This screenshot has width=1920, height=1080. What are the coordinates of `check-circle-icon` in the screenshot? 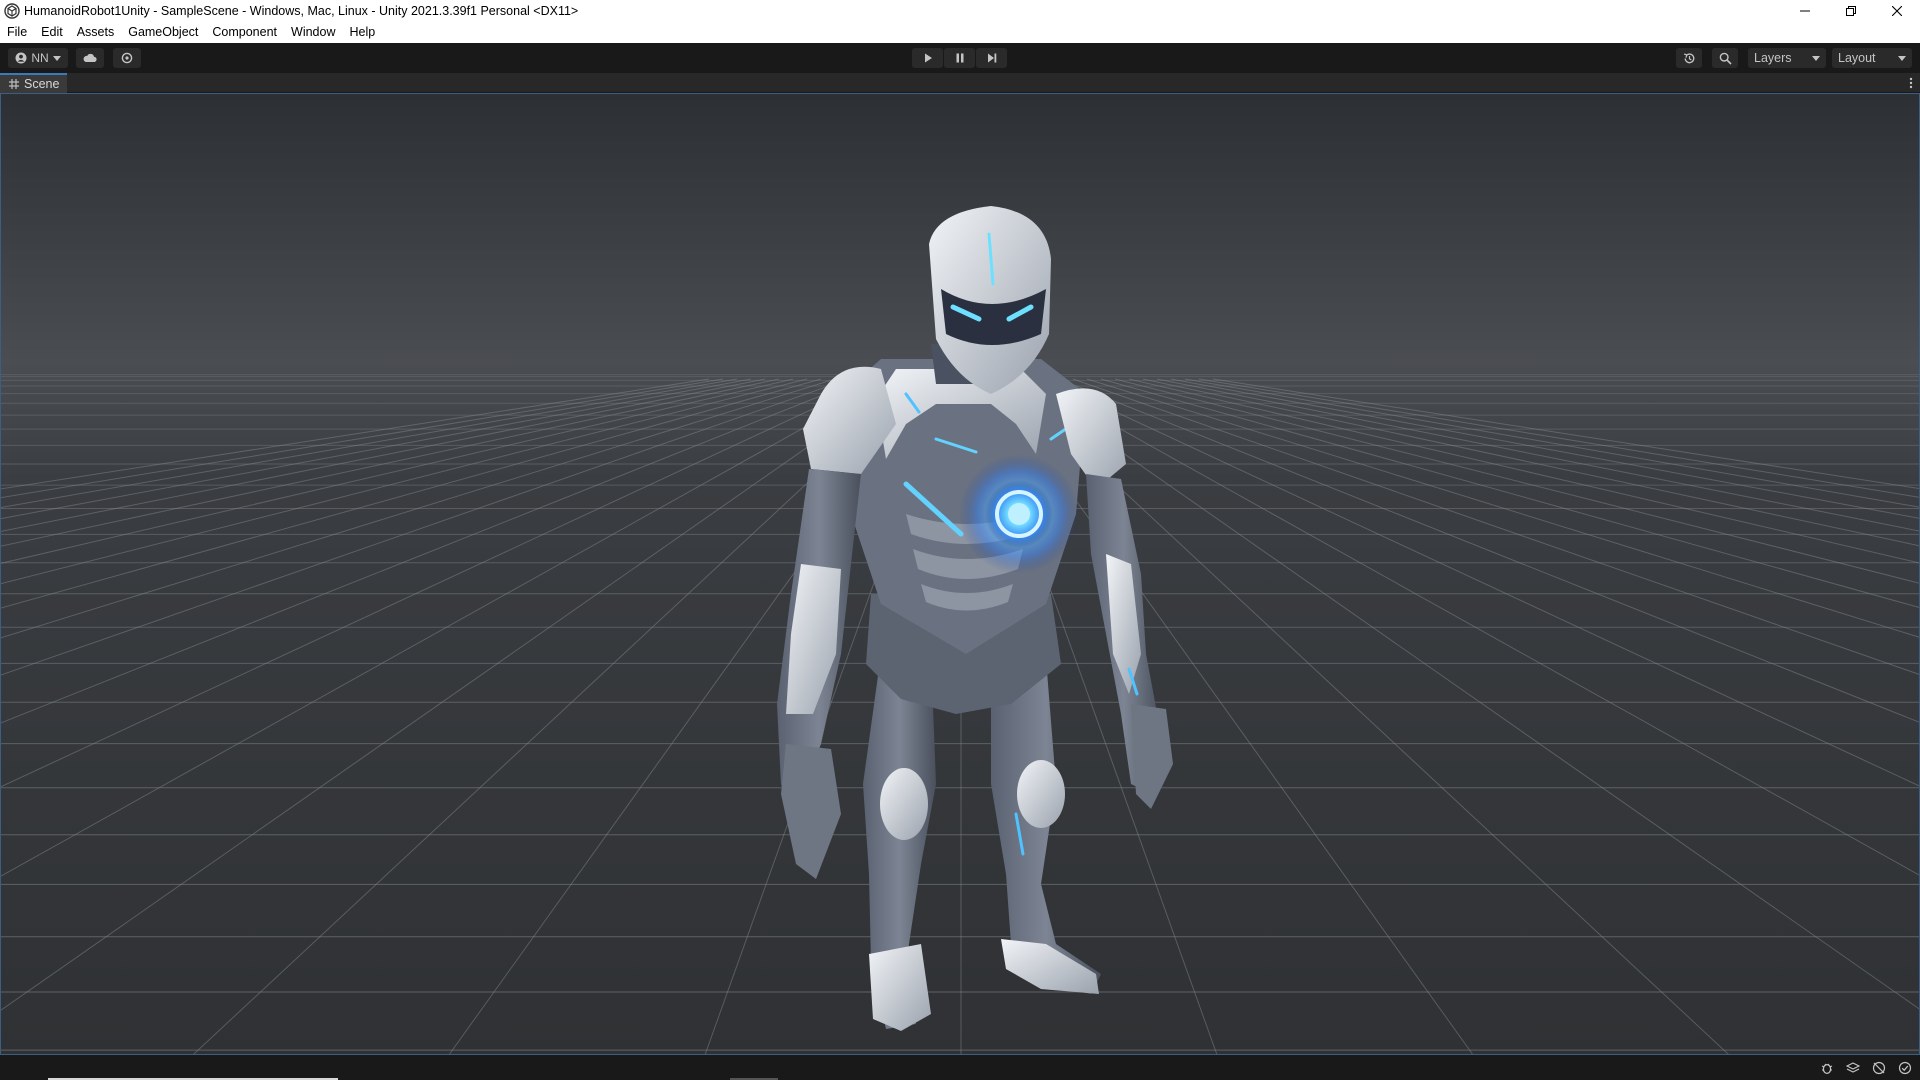 It's located at (1905, 1068).